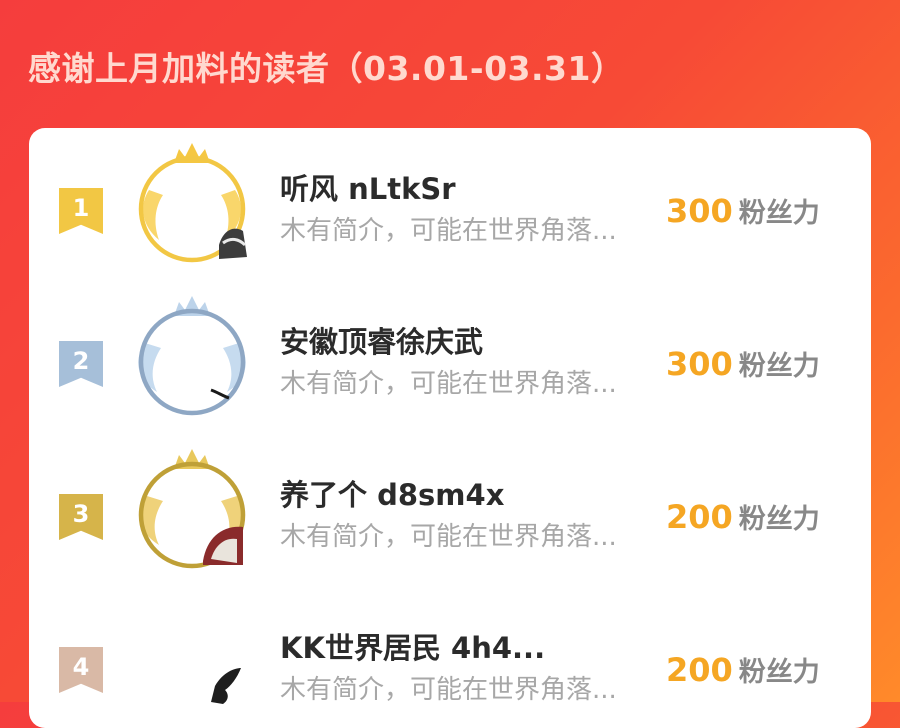 The width and height of the screenshot is (900, 728). I want to click on page-title: 感谢上月加料的读者（03.01-03.31）, so click(326, 68).